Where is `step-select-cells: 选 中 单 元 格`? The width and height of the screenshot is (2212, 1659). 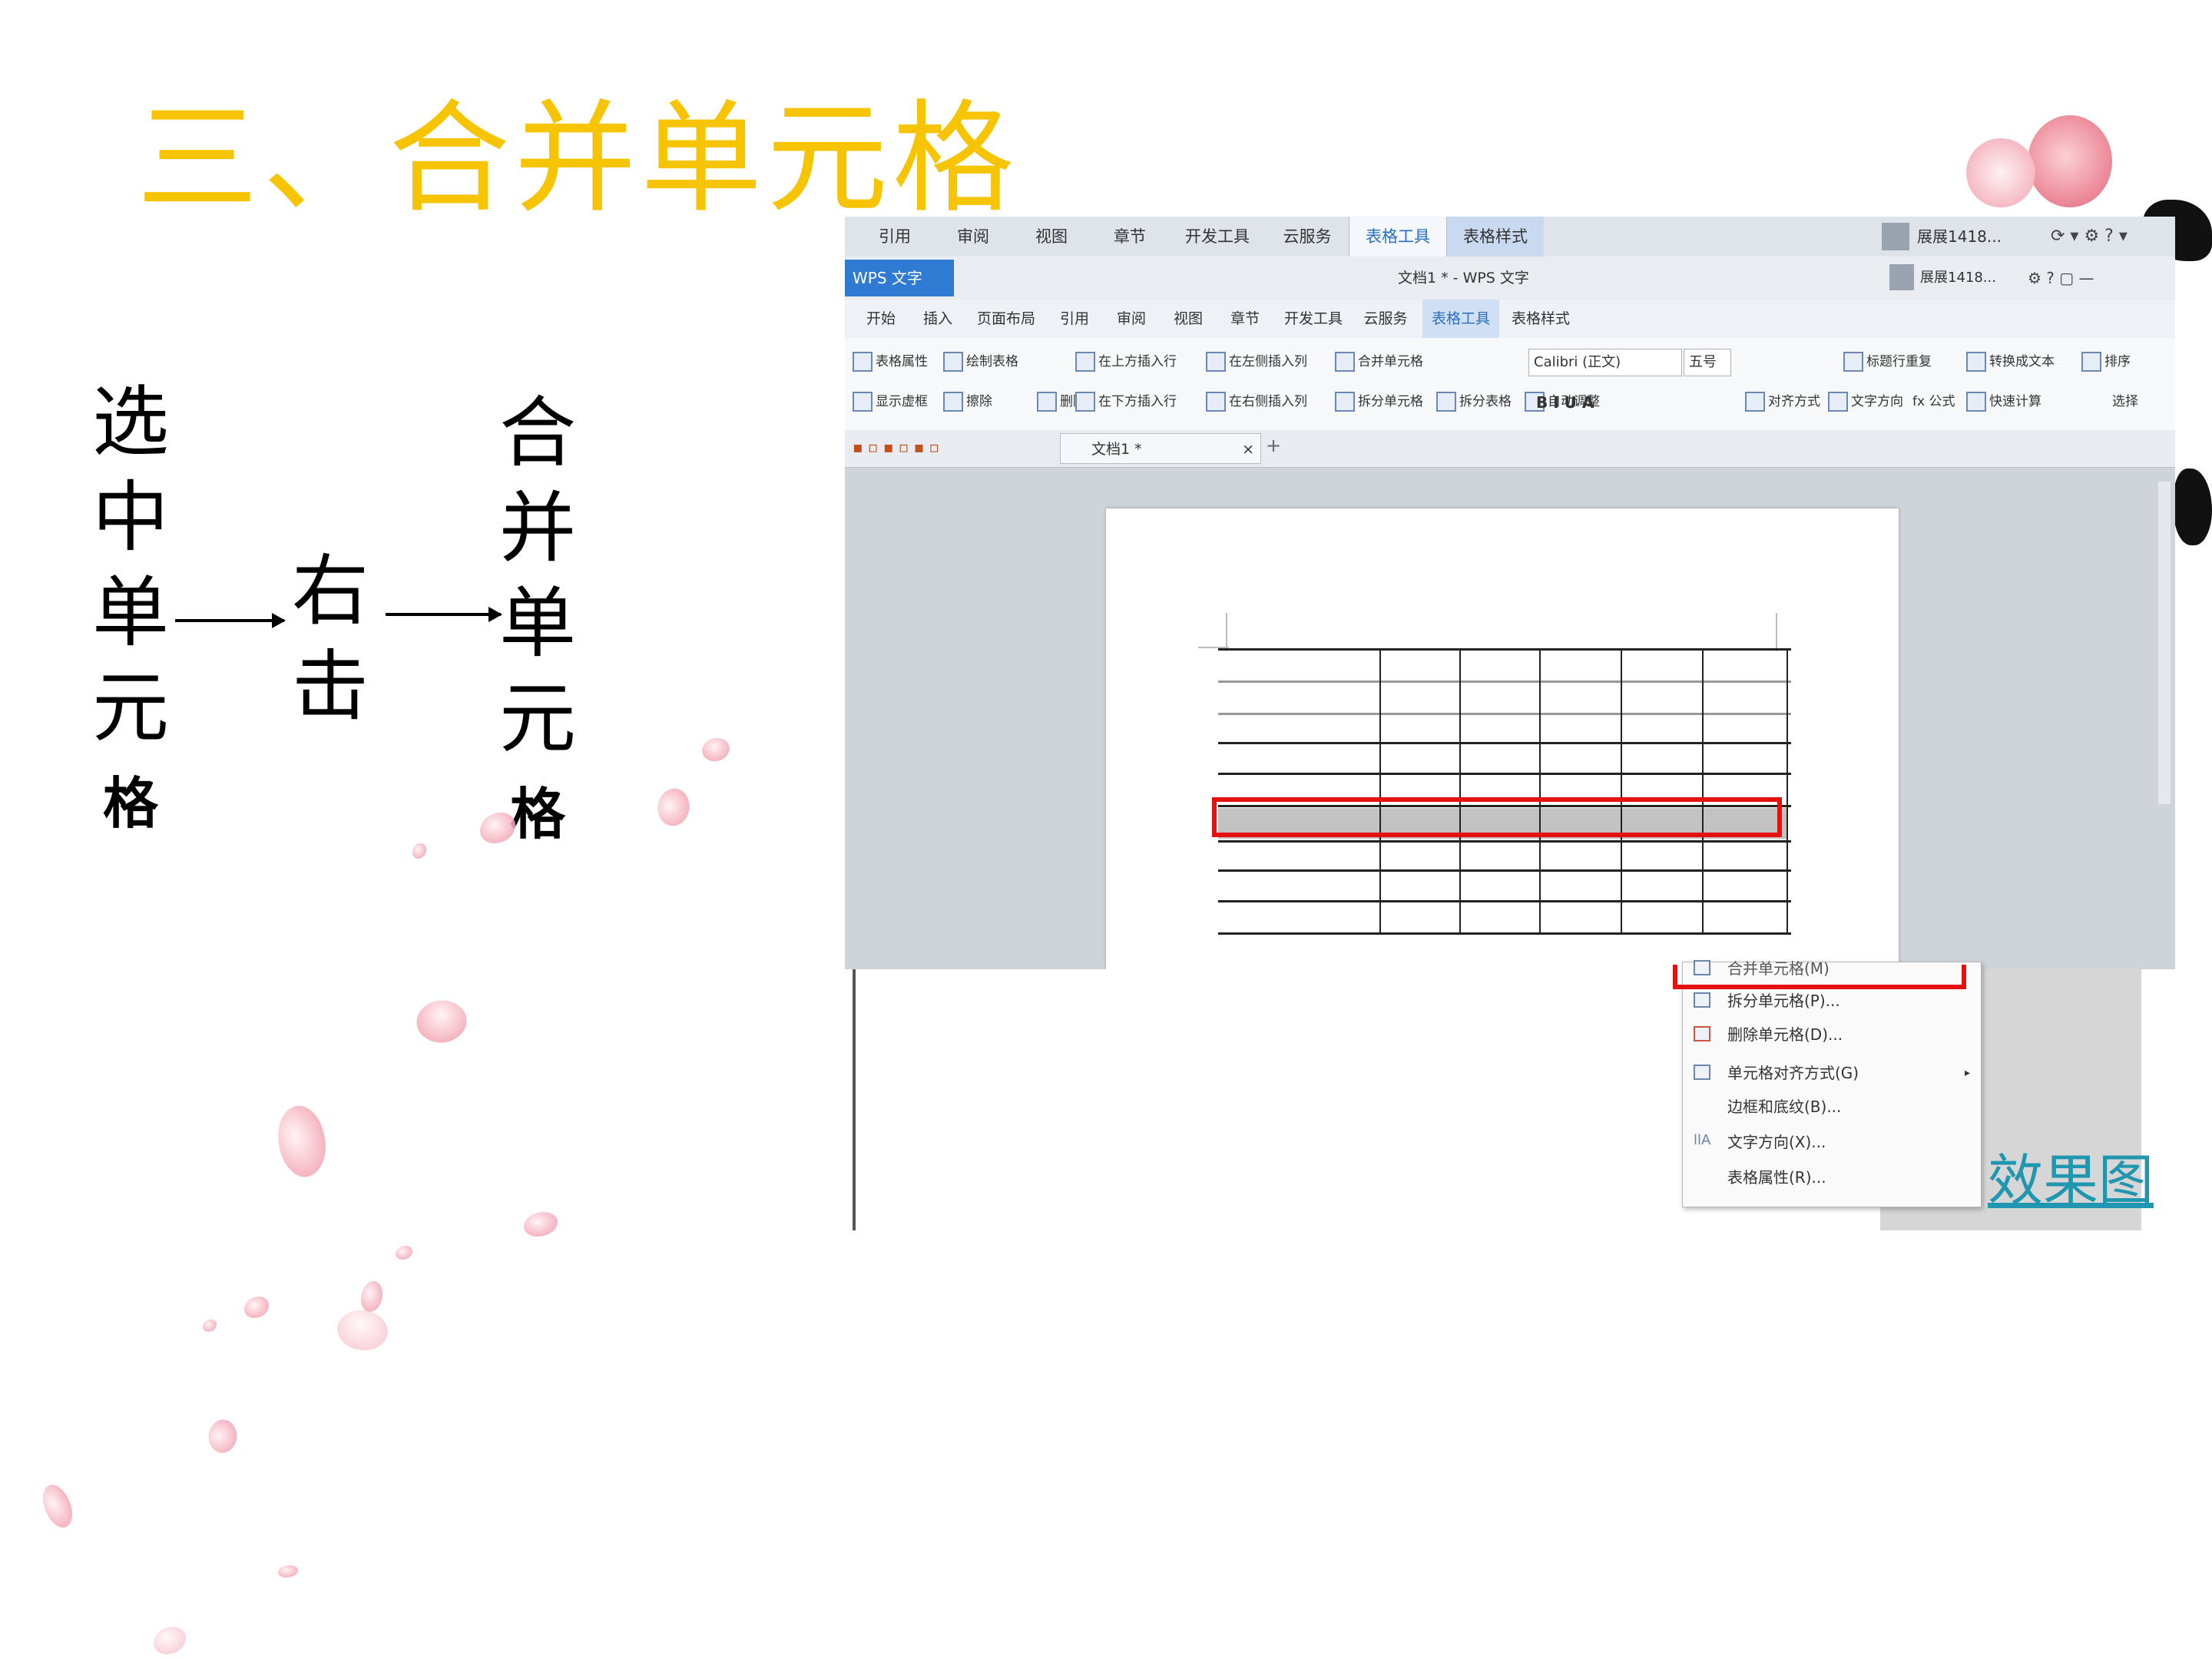 step-select-cells: 选 中 单 元 格 is located at coordinates (130, 613).